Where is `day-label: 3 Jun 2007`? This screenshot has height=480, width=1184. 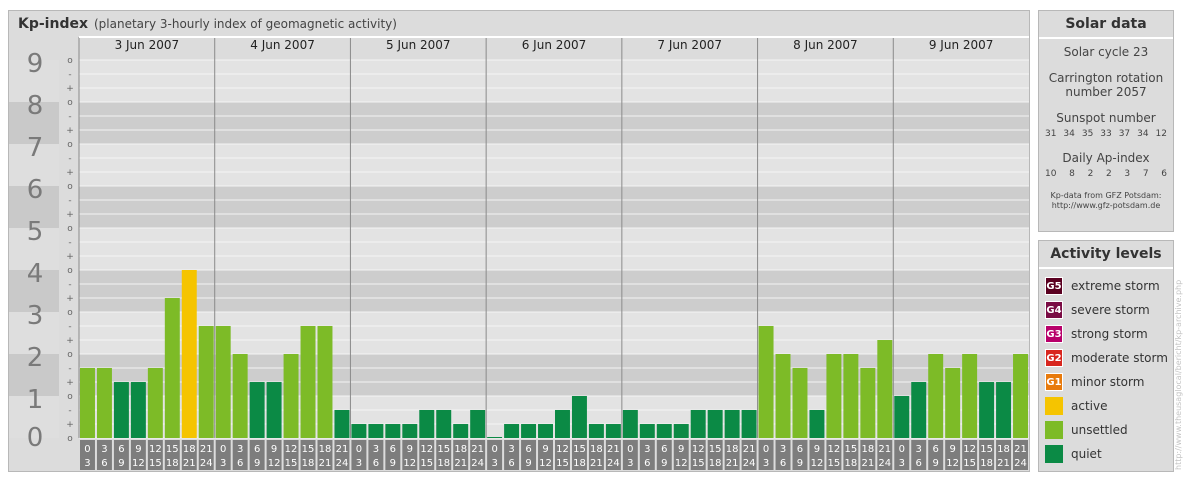
day-label: 3 Jun 2007 is located at coordinates (147, 45).